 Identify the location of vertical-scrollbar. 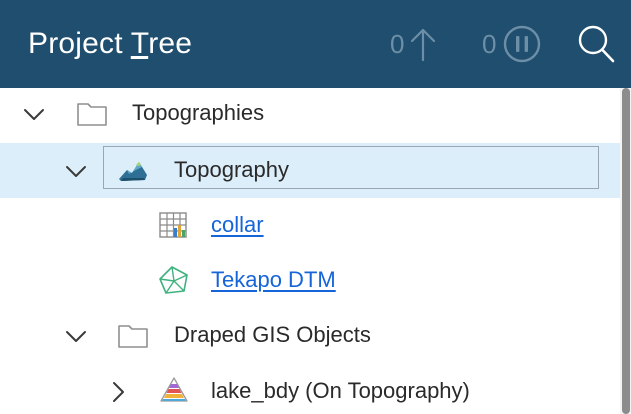
(625, 251).